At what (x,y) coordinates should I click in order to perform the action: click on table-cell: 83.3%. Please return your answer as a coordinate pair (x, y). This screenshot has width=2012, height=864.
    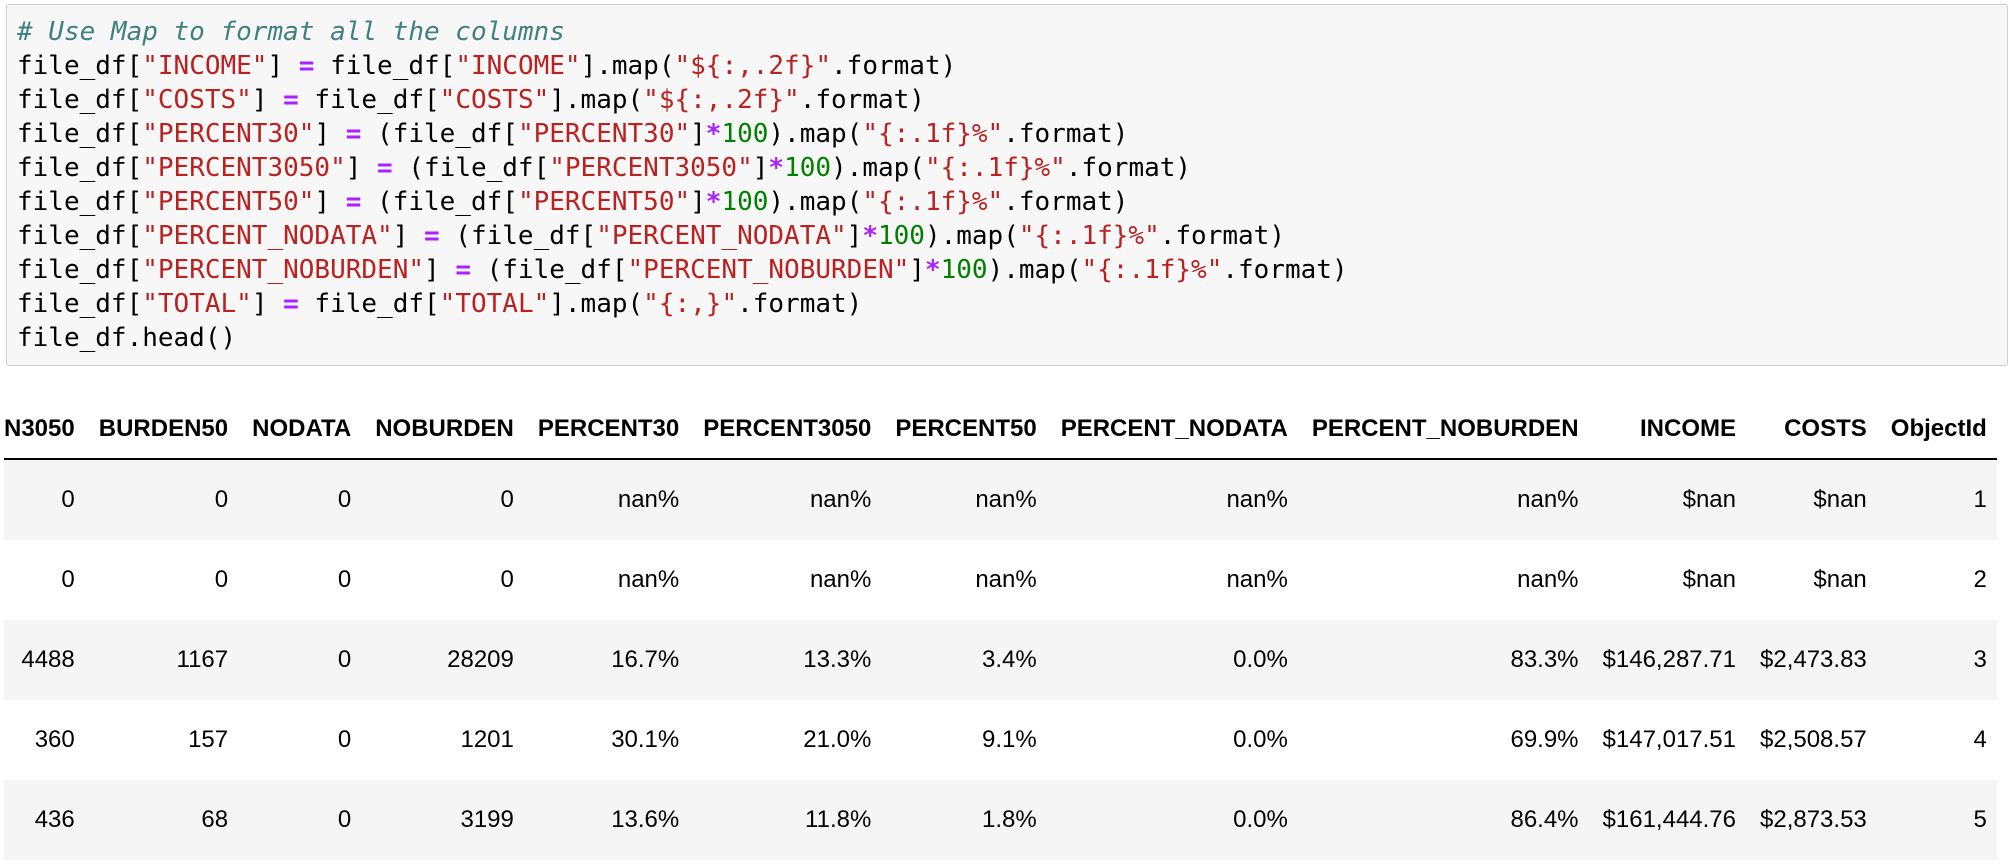
    Looking at the image, I should click on (1457, 660).